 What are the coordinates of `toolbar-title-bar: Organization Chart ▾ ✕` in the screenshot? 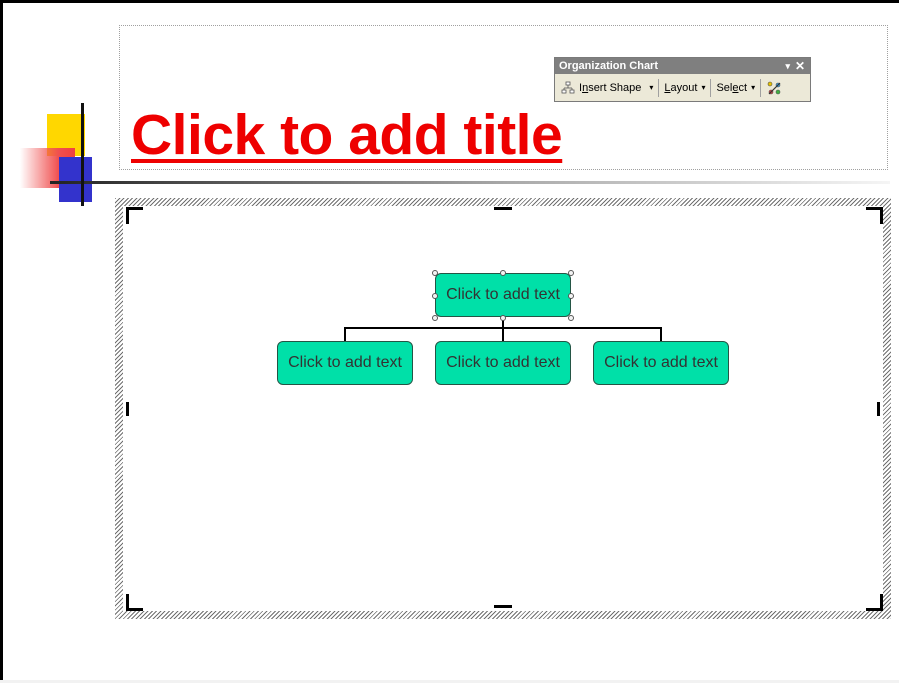 It's located at (682, 66).